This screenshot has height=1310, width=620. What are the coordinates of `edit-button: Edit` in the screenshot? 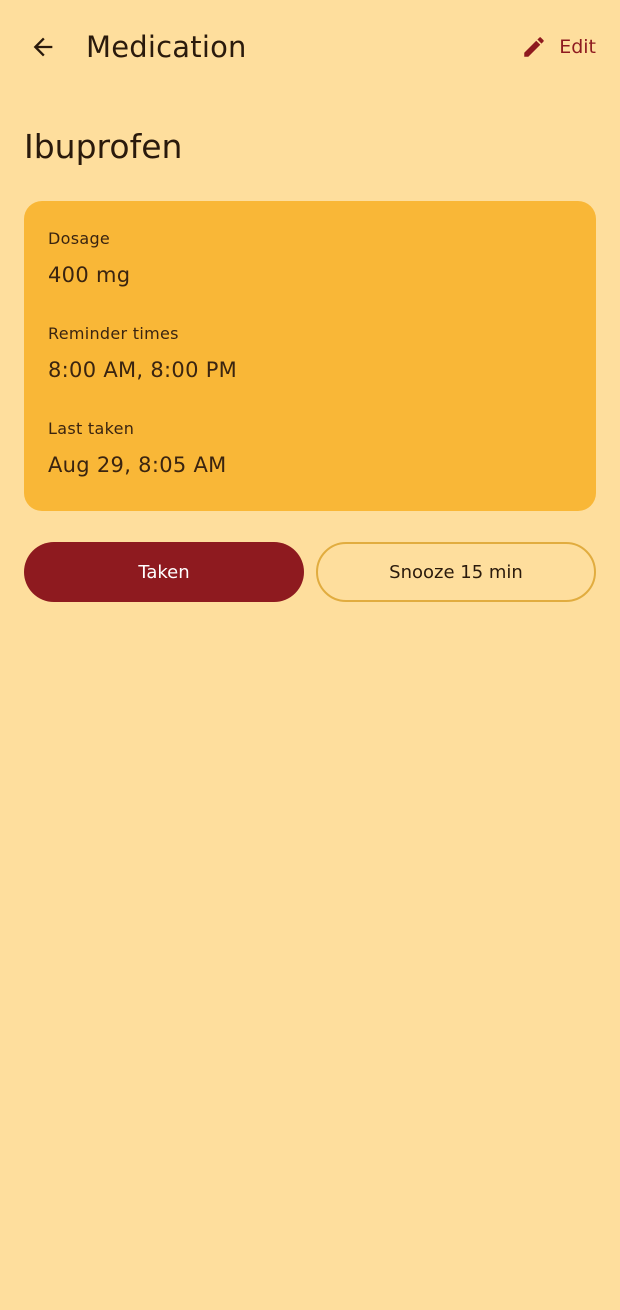 It's located at (558, 47).